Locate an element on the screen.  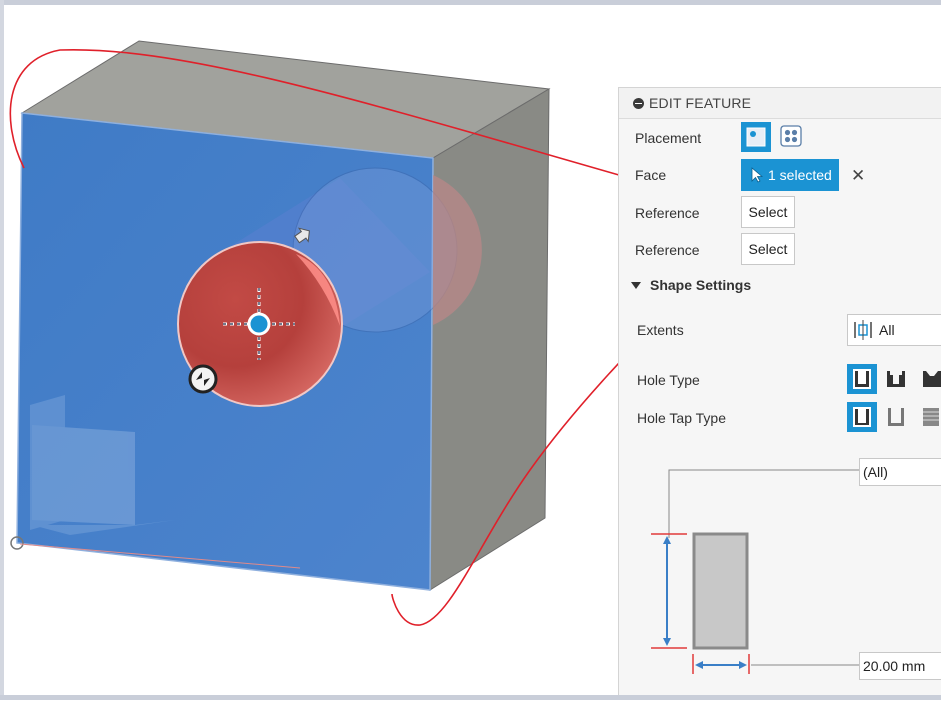
diameter-input: 20.00 mm is located at coordinates (900, 666).